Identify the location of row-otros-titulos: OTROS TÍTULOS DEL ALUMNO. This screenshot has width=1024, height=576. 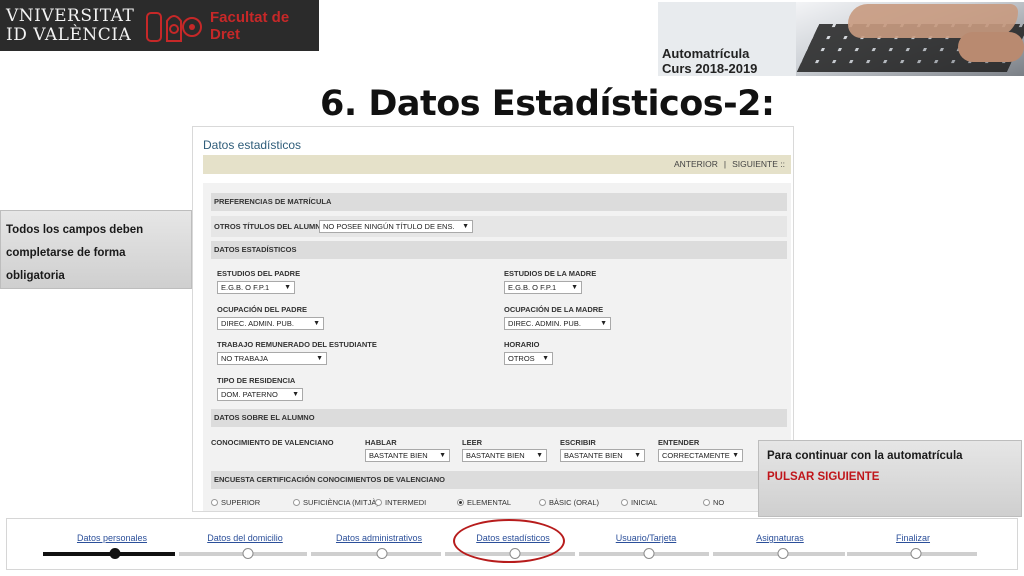
(499, 226).